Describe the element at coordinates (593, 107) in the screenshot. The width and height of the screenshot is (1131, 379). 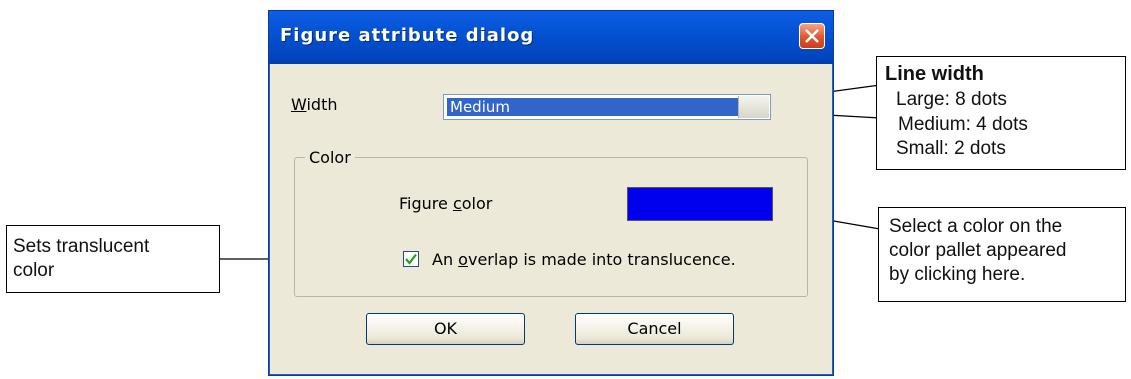
I see `width-select-value: Medium` at that location.